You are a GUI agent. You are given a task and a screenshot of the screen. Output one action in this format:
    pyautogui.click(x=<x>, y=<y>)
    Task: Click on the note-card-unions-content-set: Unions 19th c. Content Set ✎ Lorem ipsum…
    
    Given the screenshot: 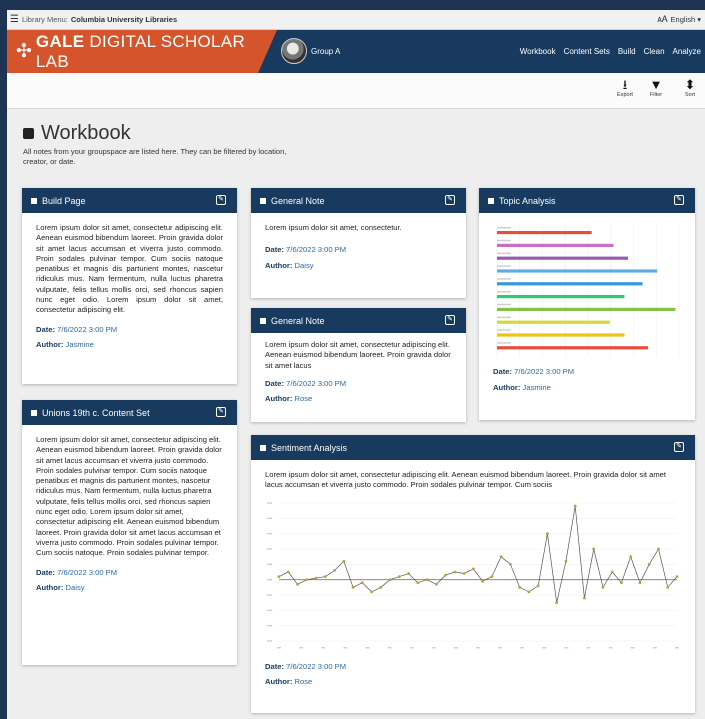 What is the action you would take?
    pyautogui.click(x=129, y=532)
    